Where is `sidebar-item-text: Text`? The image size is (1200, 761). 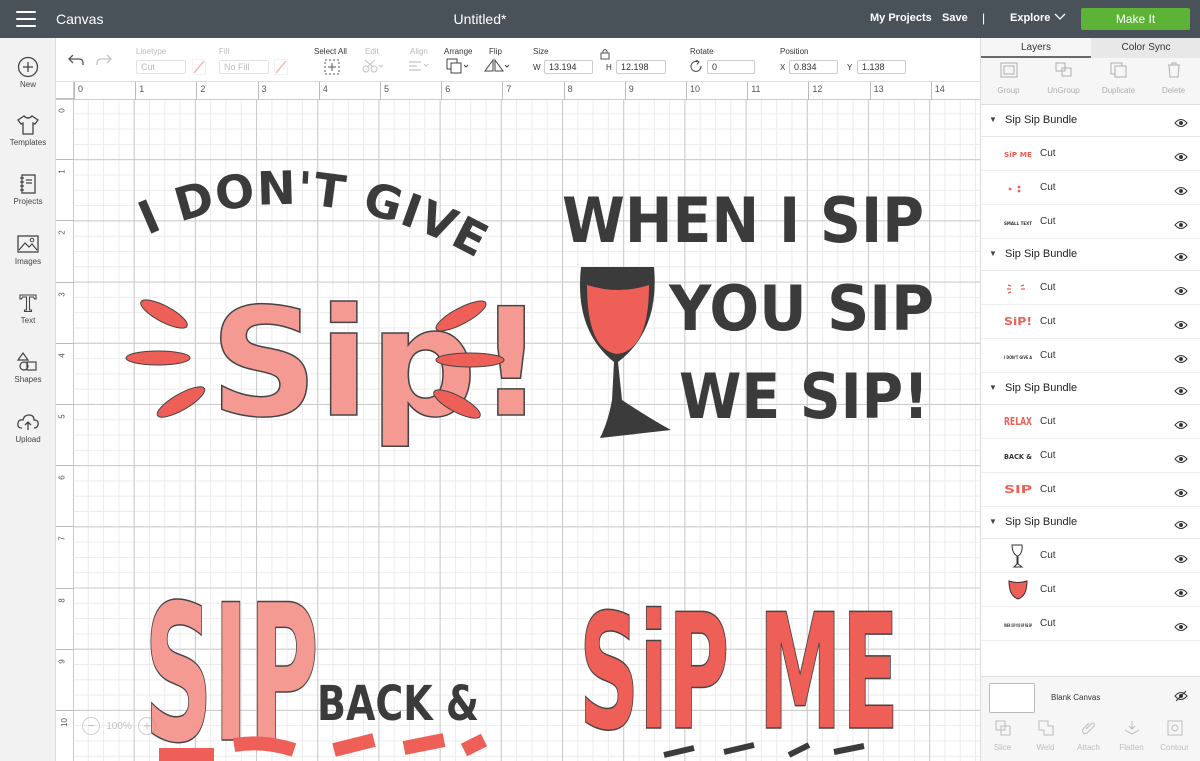
sidebar-item-text: Text is located at coordinates (28, 308).